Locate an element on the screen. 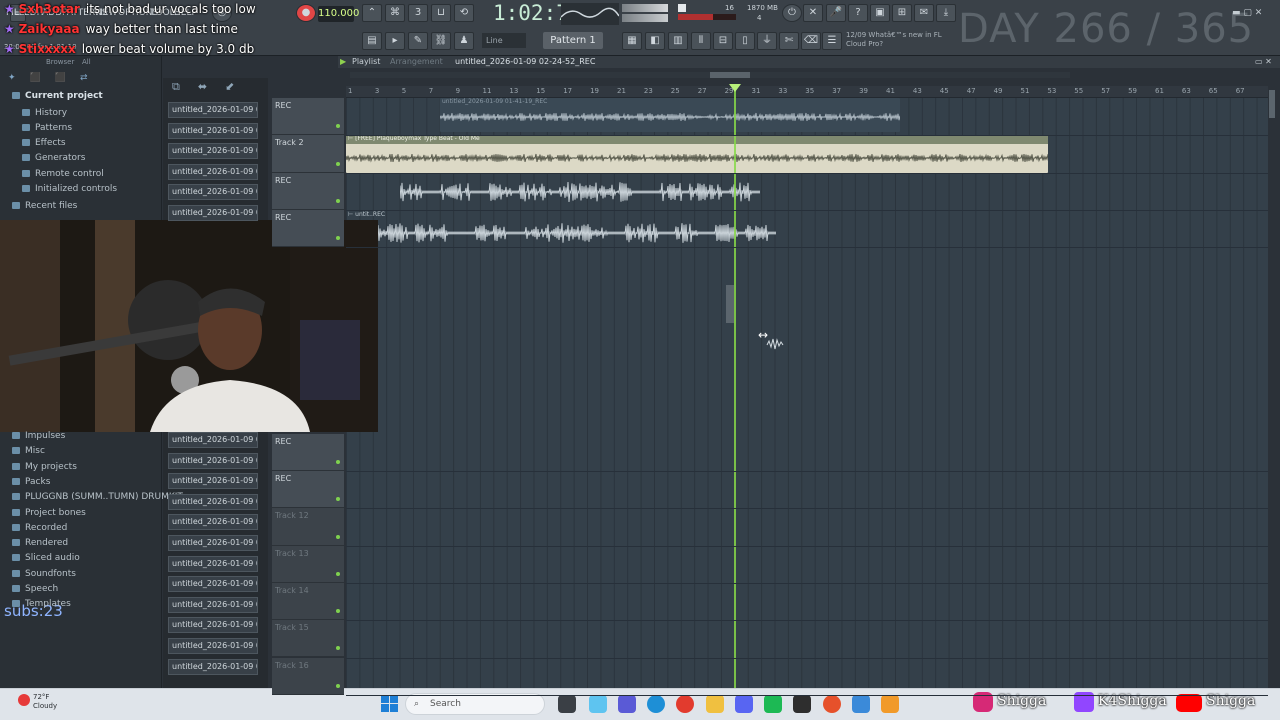 Image resolution: width=1280 pixels, height=720 pixels. browser-icon is located at coordinates (832, 704).